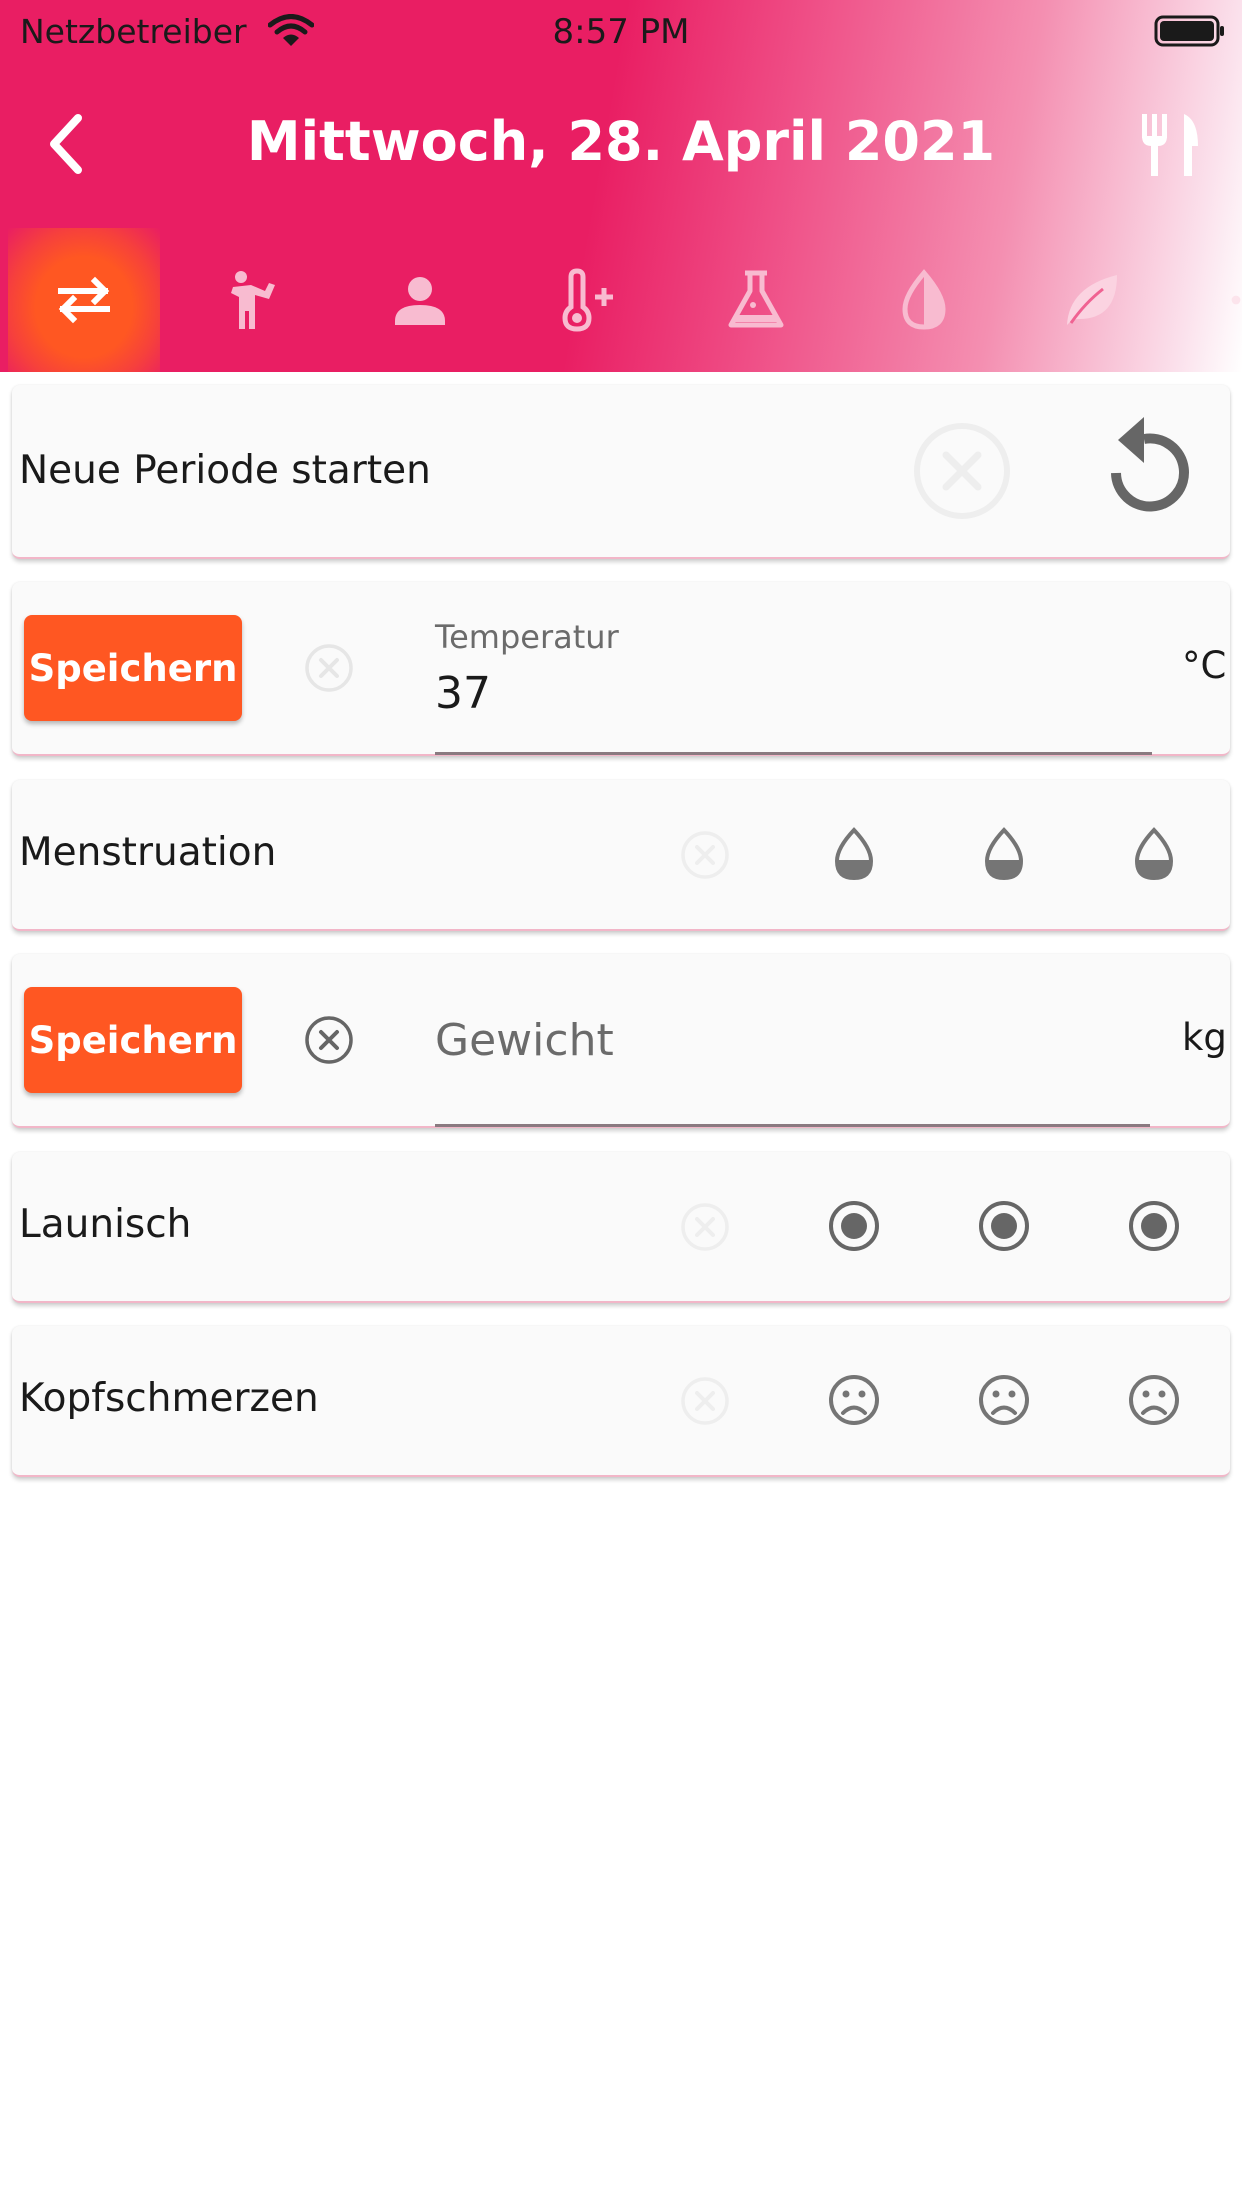 Image resolution: width=1242 pixels, height=2208 pixels. Describe the element at coordinates (621, 855) in the screenshot. I see `menstruation-card: Menstruation` at that location.